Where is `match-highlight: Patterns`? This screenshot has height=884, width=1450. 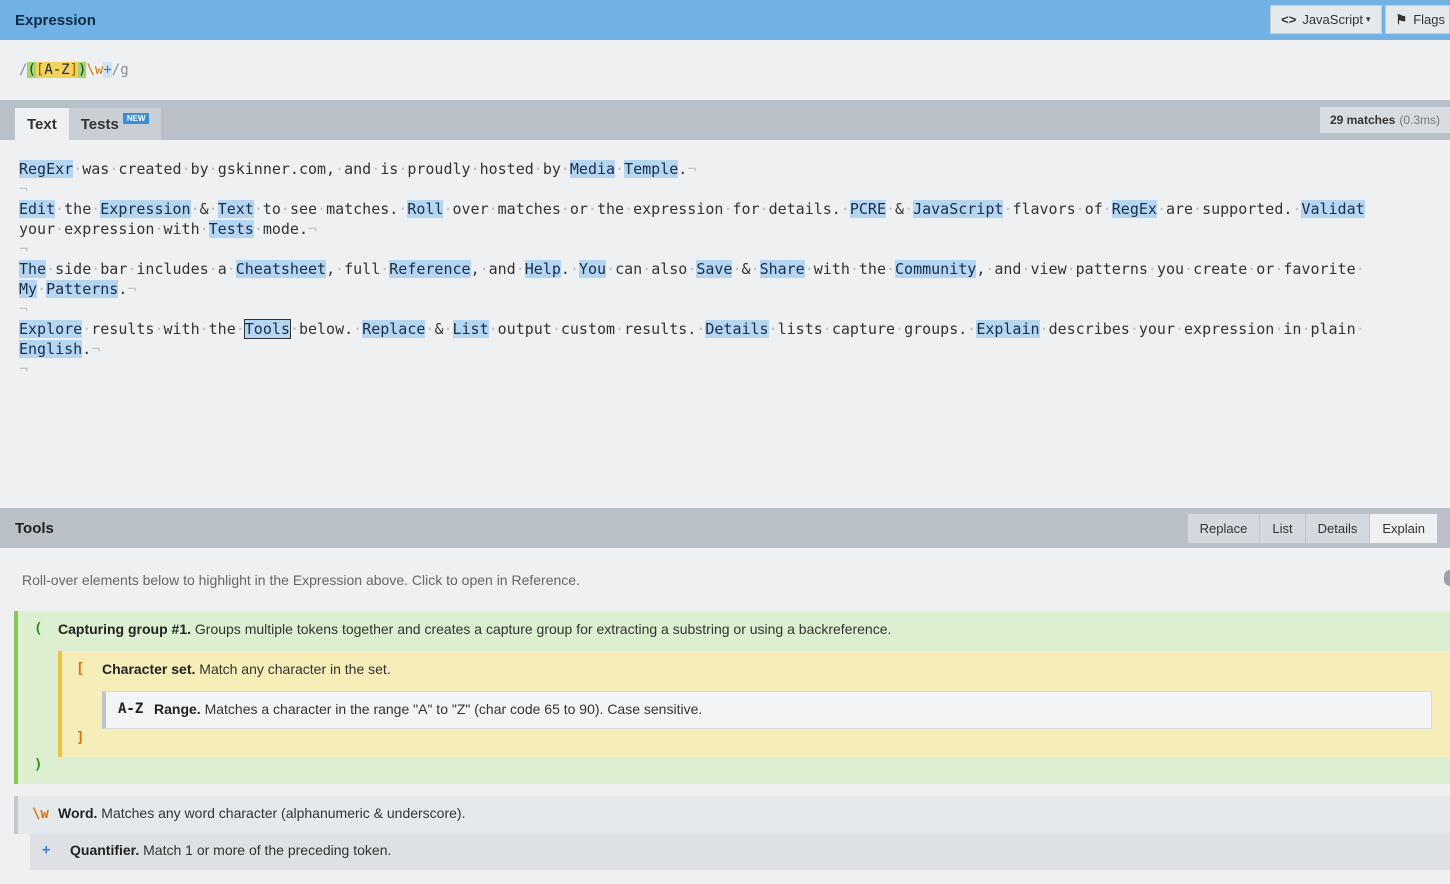
match-highlight: Patterns is located at coordinates (82, 289).